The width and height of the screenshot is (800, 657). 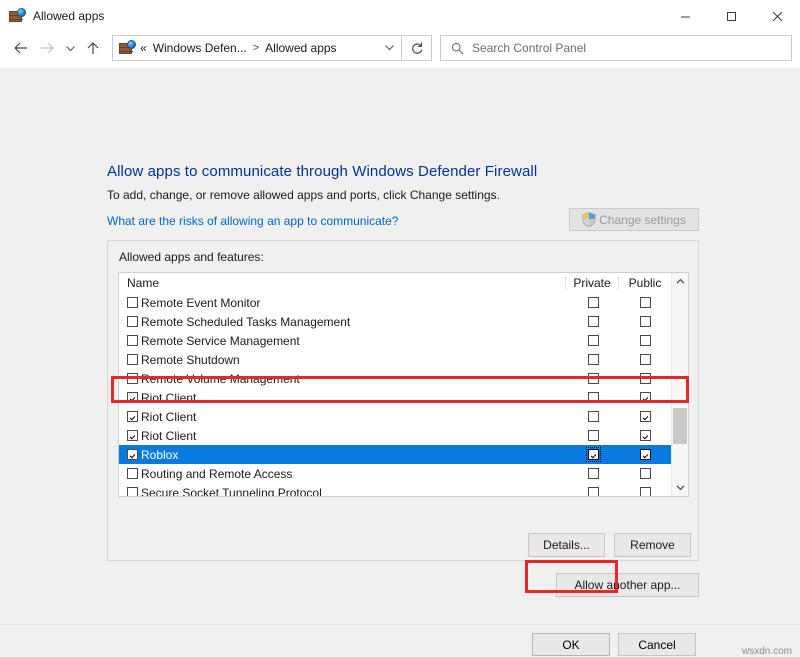 I want to click on listbox-scrollbar, so click(x=679, y=384).